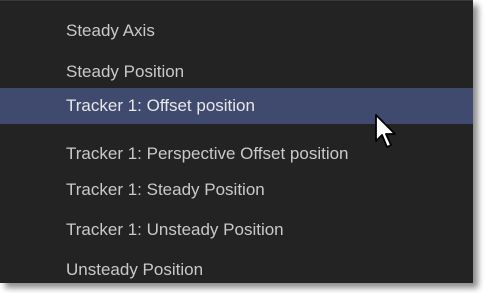  I want to click on menu-item-tracker1-steady-position: Tracker 1: Steady Position, so click(236, 190).